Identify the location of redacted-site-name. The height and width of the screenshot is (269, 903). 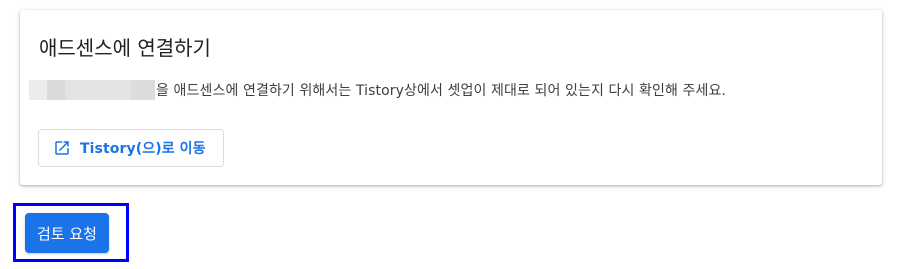
(92, 90).